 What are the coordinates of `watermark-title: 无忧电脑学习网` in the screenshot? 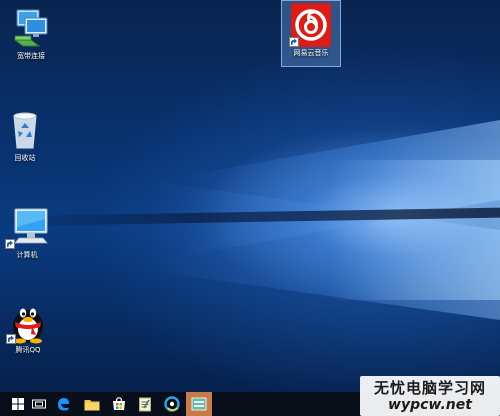 It's located at (429, 388).